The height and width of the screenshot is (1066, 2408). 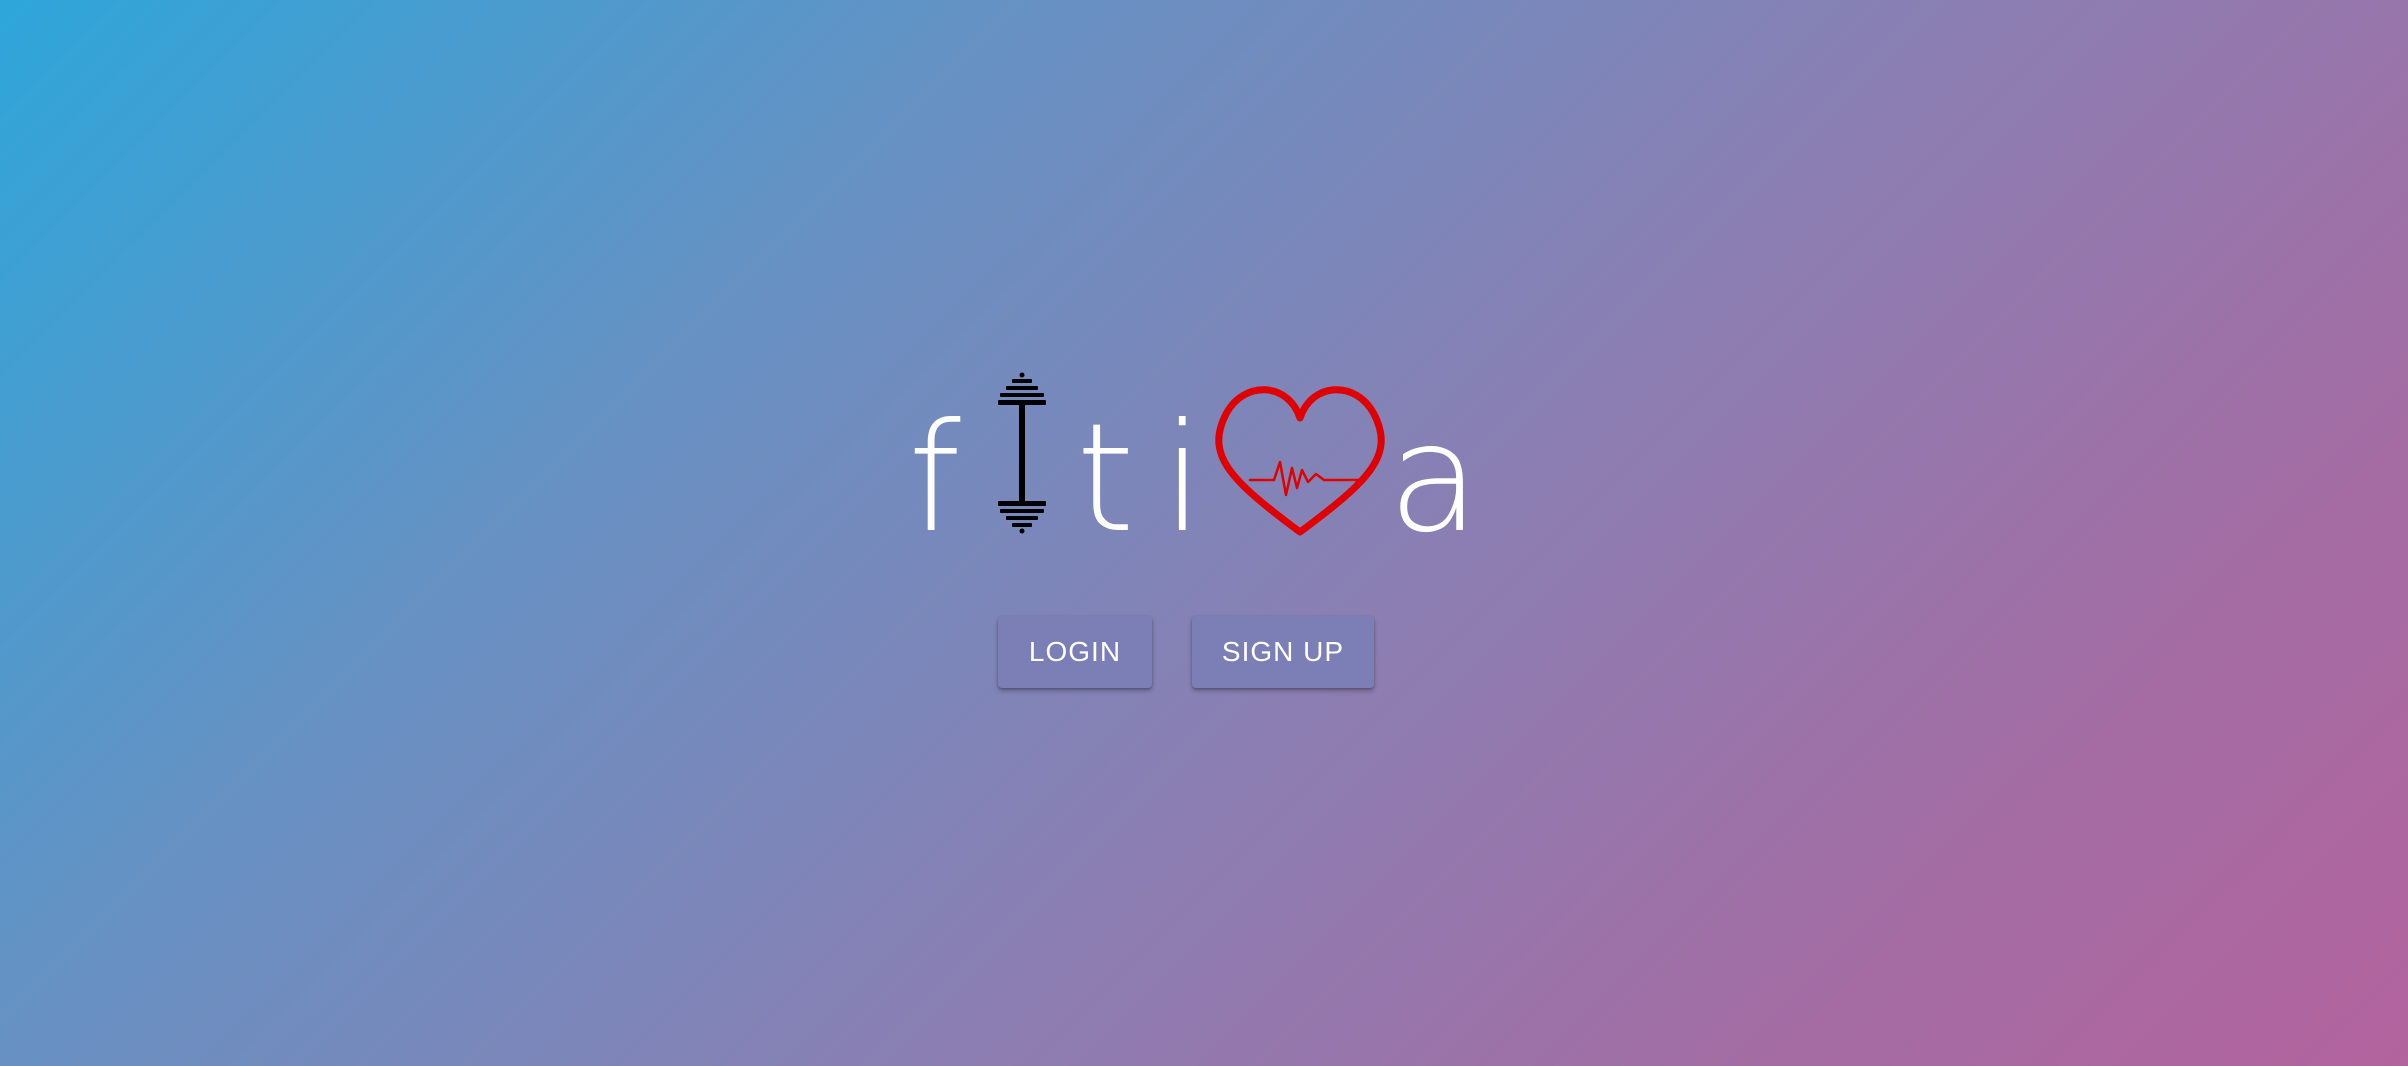 I want to click on signup-button: SIGN UP, so click(x=1283, y=652).